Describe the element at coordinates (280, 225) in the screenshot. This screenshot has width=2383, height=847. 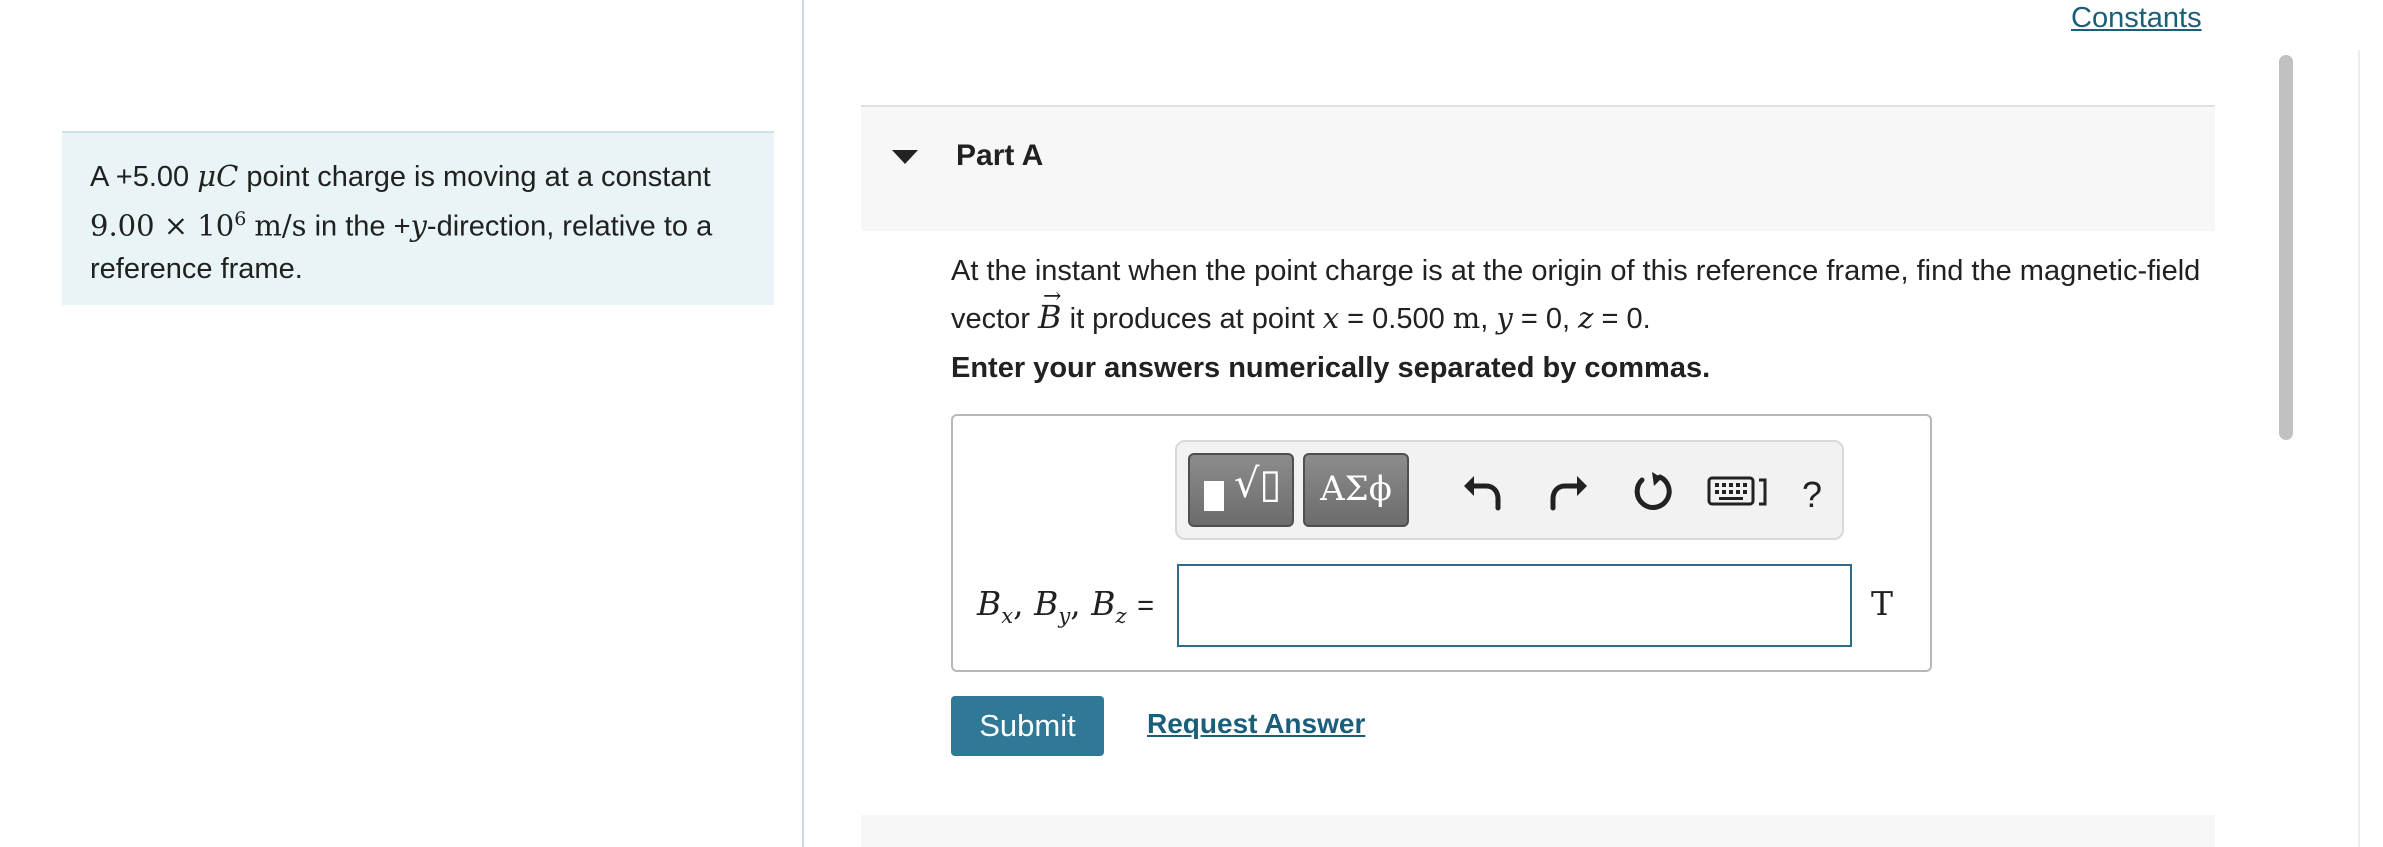
I see `speed-unit: m/s` at that location.